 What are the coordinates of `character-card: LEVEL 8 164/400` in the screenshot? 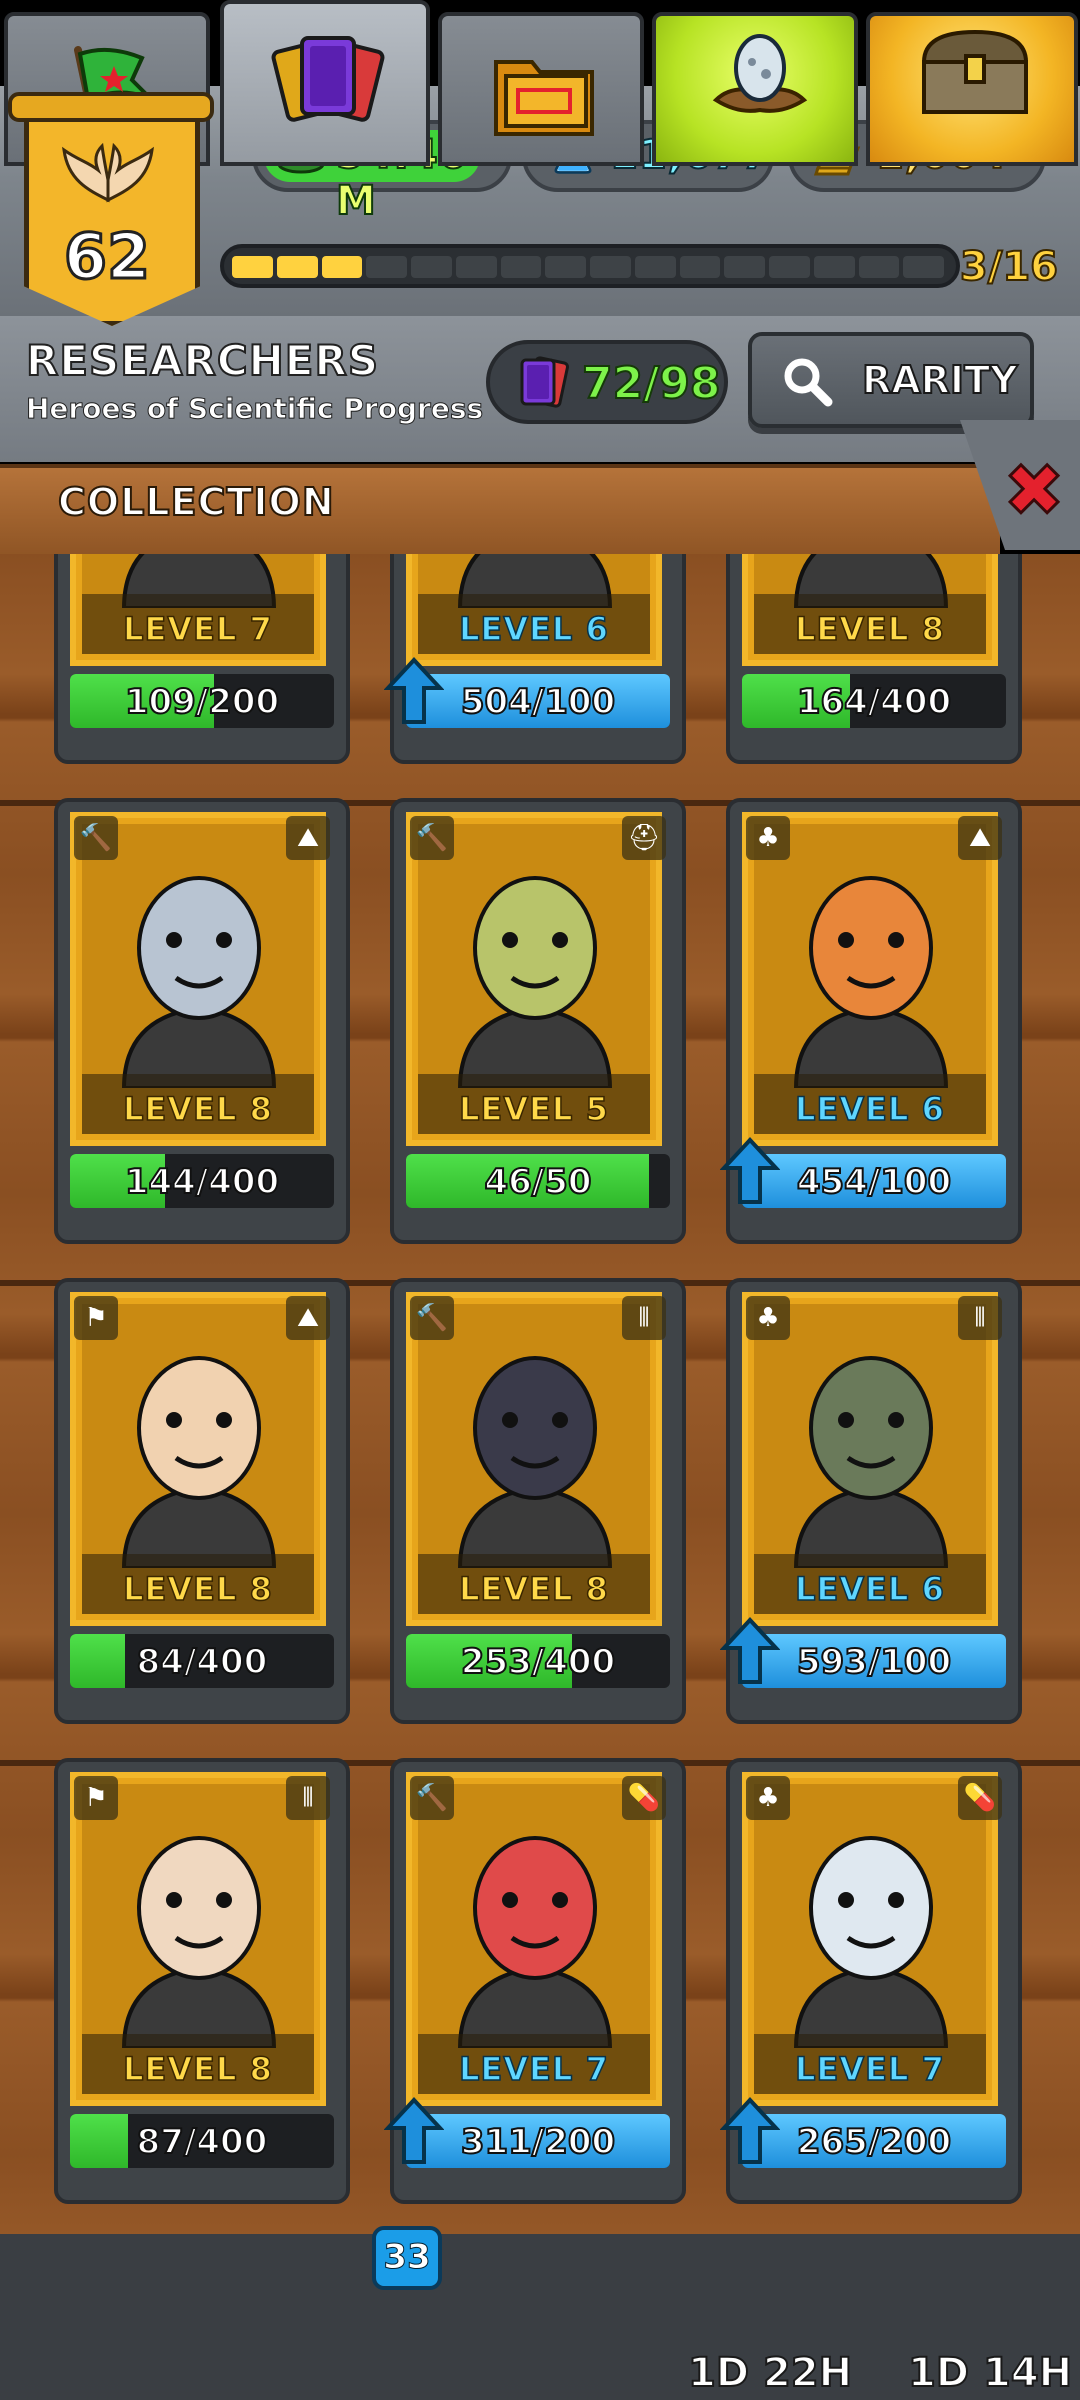 It's located at (874, 661).